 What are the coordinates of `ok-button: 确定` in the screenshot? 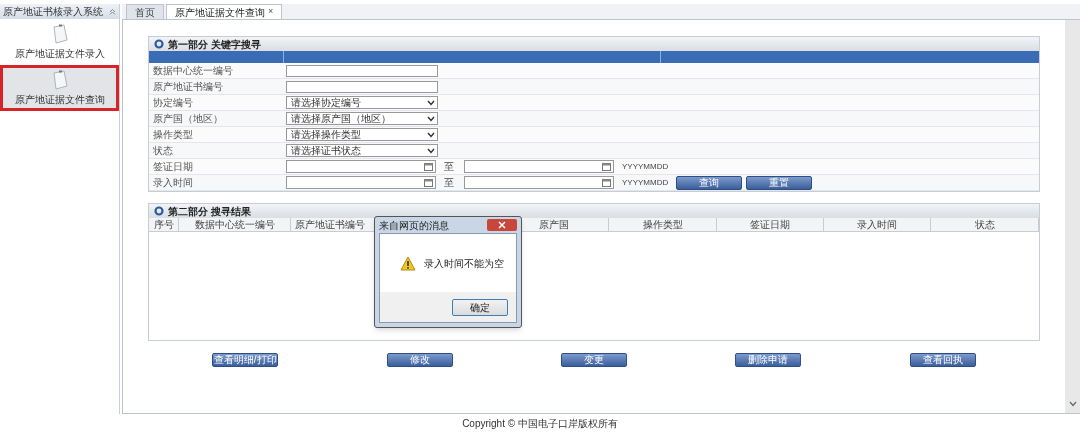 It's located at (480, 307).